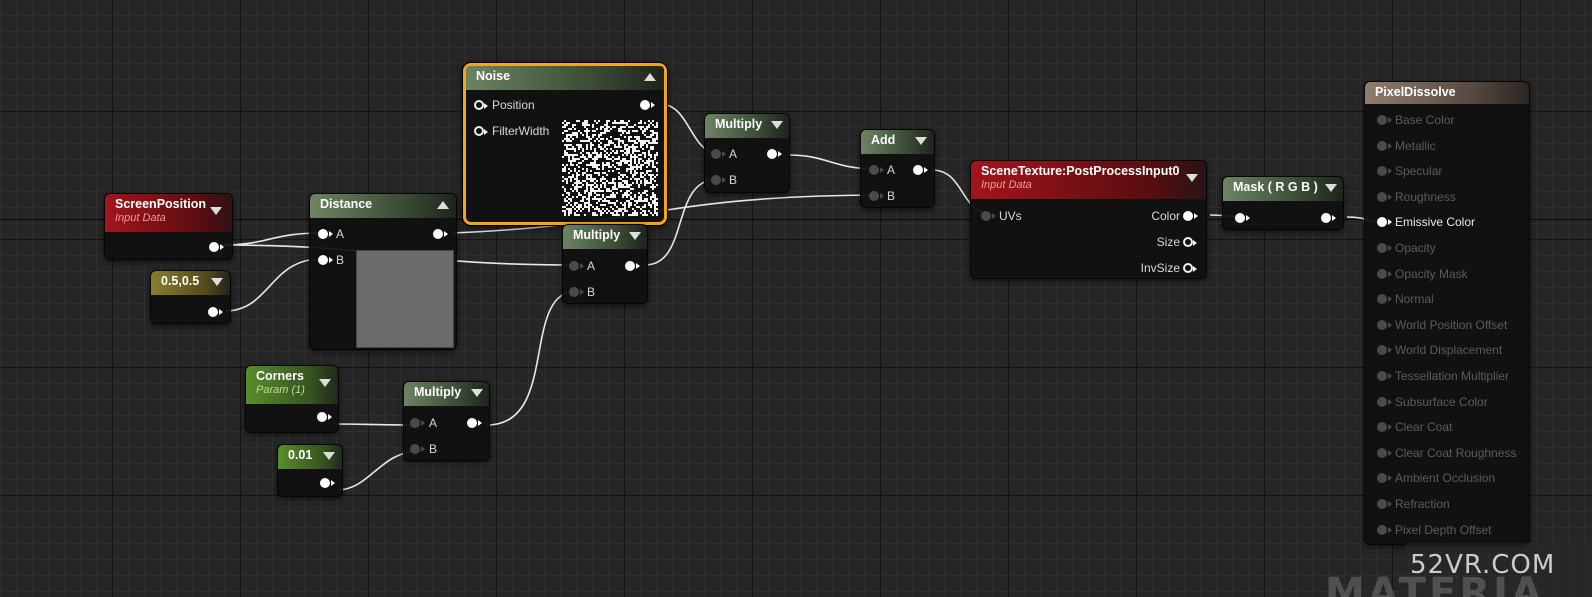  Describe the element at coordinates (605, 264) in the screenshot. I see `multiply-mid-node: Multiply A B` at that location.